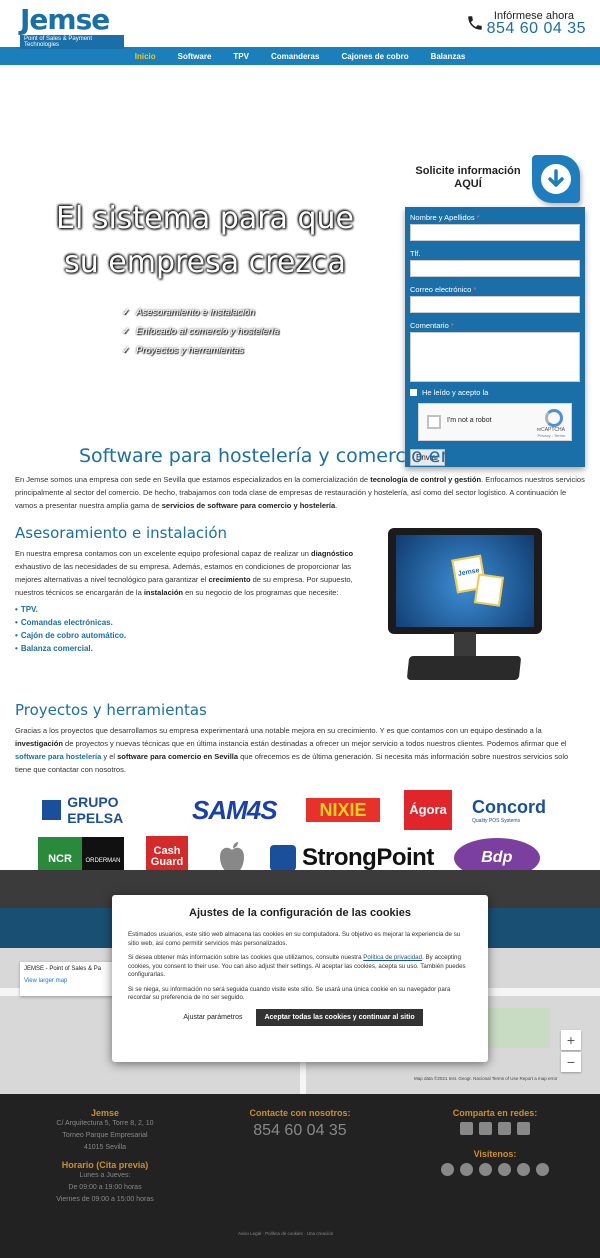 This screenshot has width=600, height=1258. Describe the element at coordinates (95, 810) in the screenshot. I see `brand-name: GRUPO EPELSA` at that location.